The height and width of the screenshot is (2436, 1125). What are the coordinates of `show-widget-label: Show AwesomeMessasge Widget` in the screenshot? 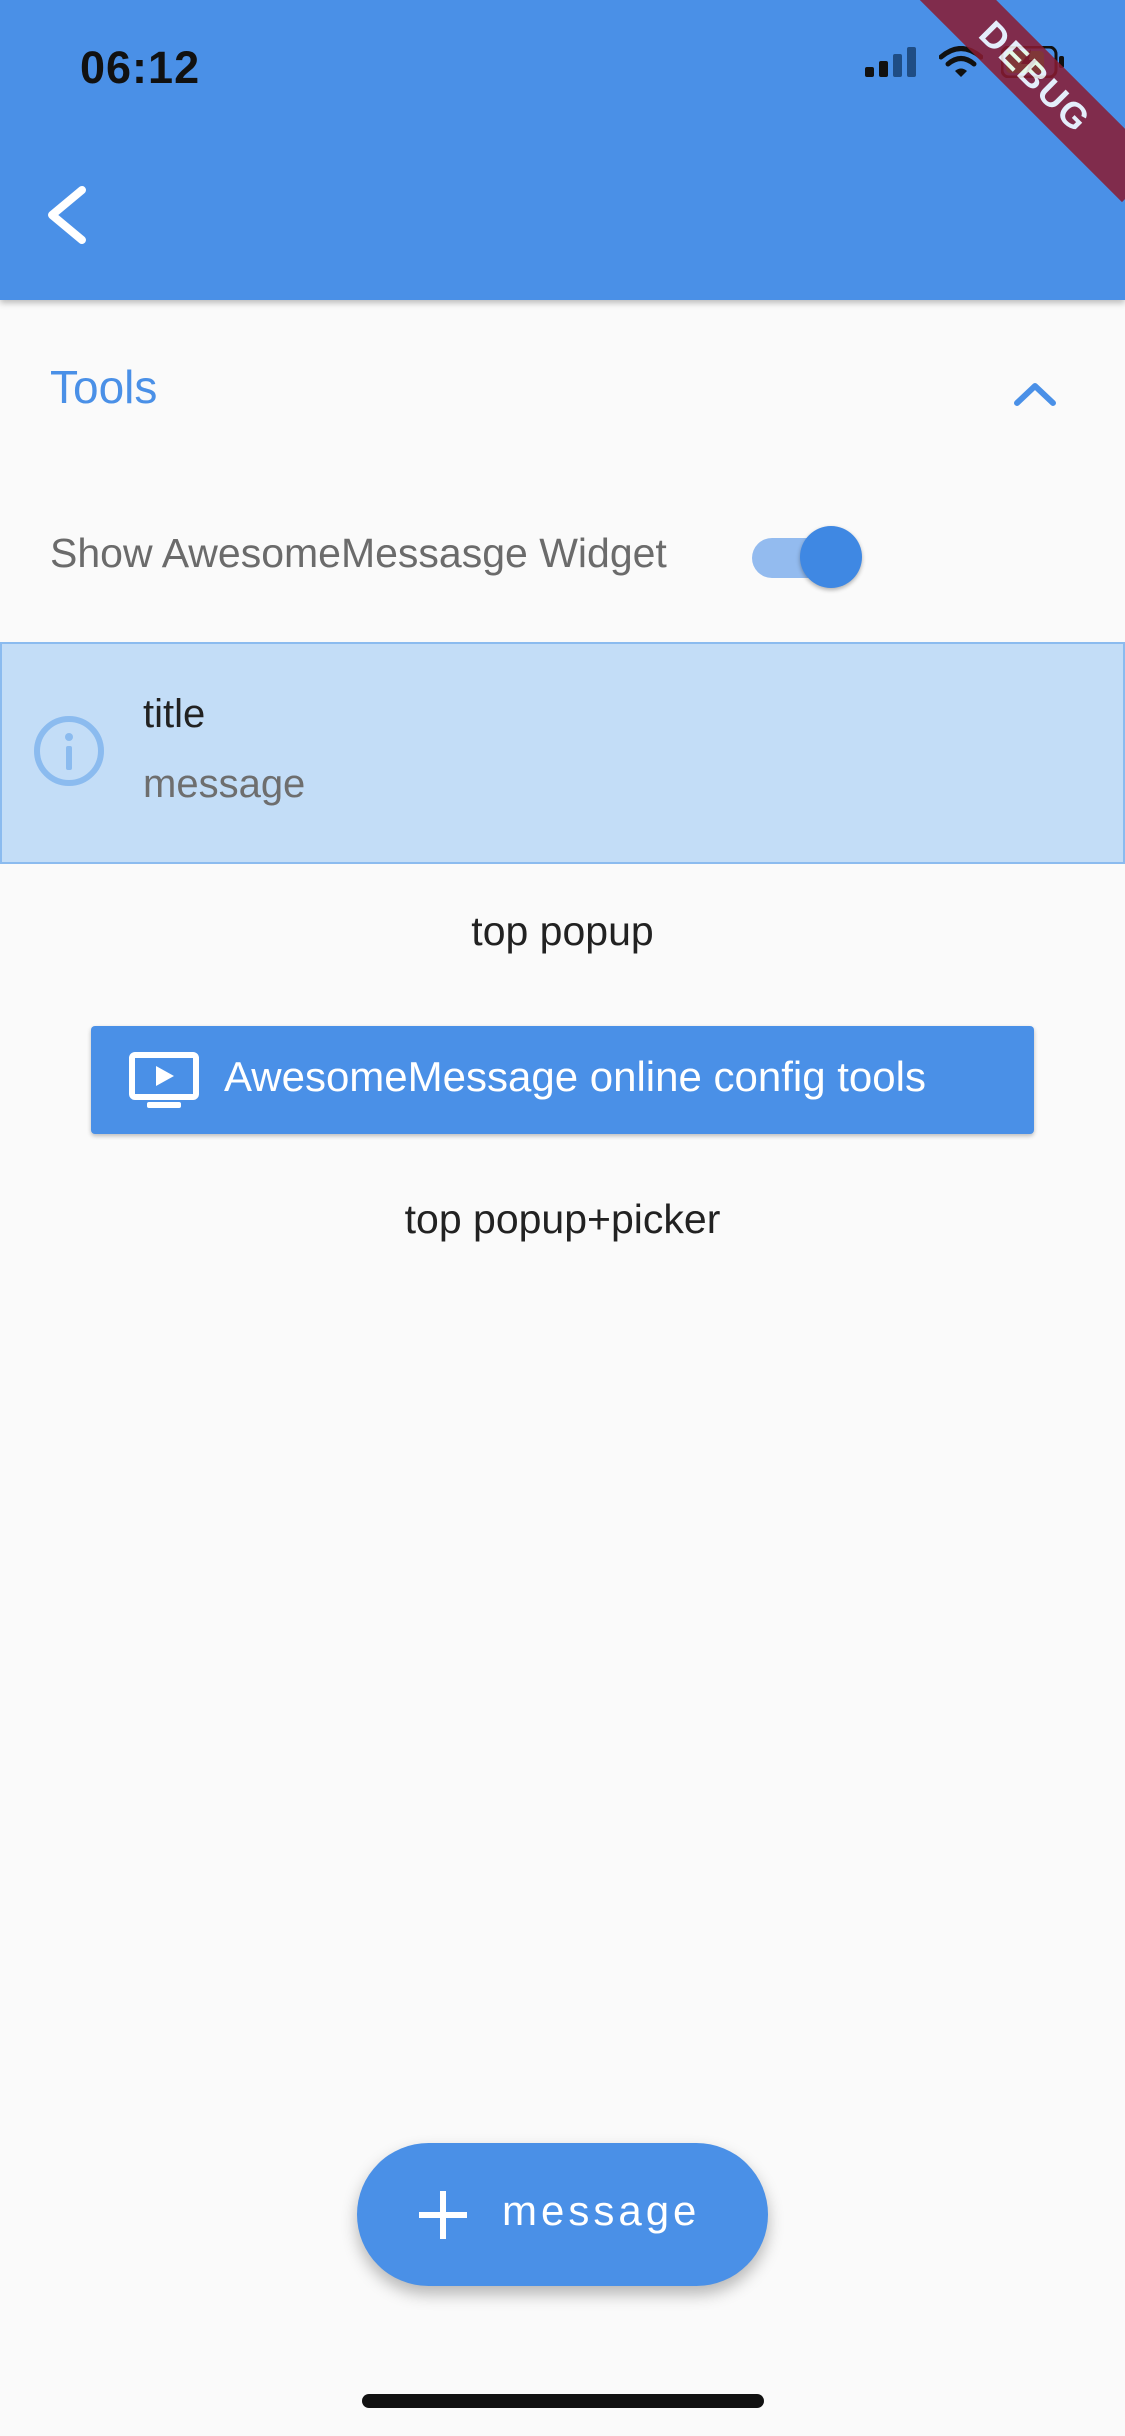 It's located at (358, 553).